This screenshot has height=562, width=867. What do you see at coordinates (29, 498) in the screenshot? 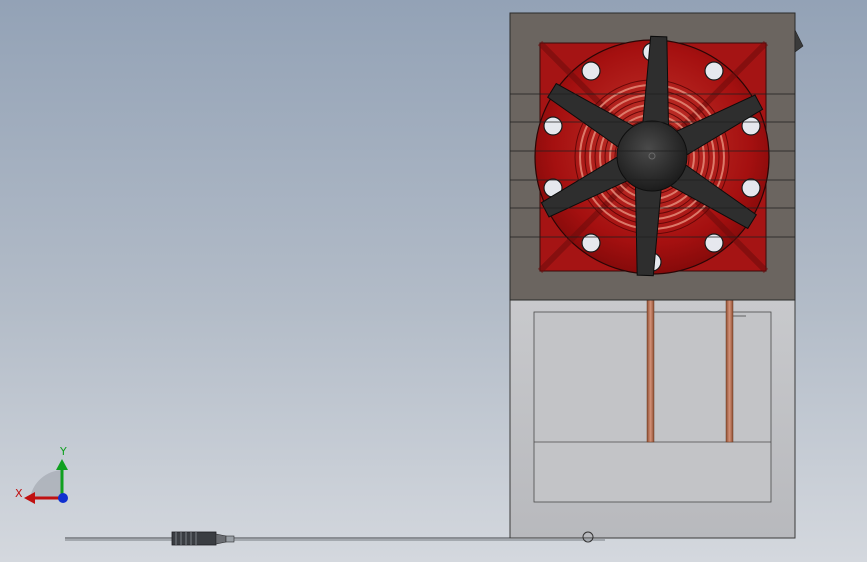
I see `x-axis-arrow` at bounding box center [29, 498].